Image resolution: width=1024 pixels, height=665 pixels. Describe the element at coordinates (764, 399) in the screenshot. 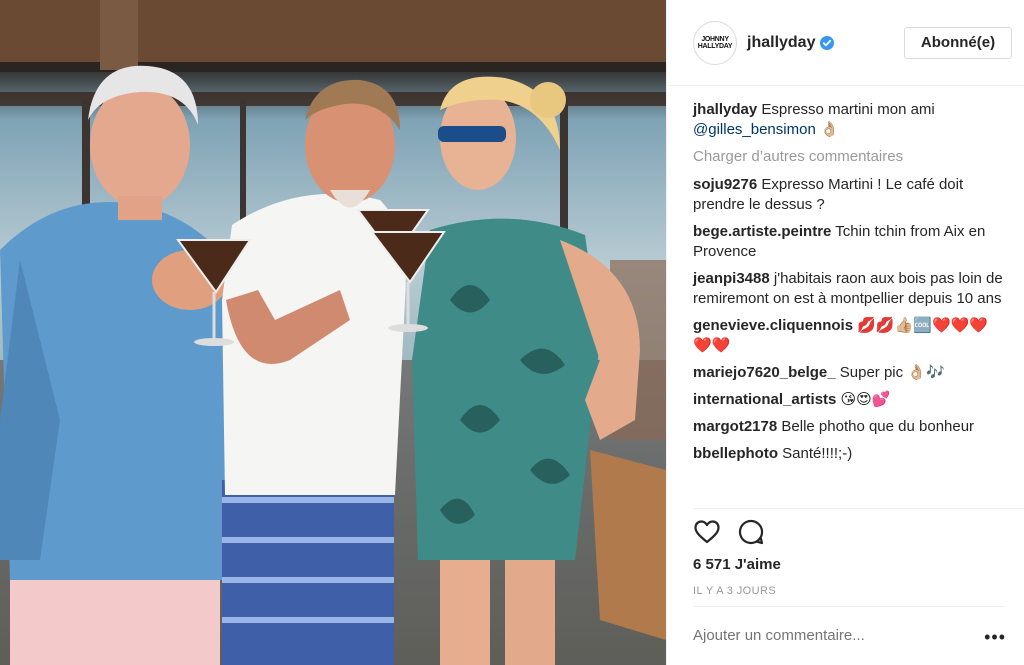

I see `comment-username: international_artists` at that location.